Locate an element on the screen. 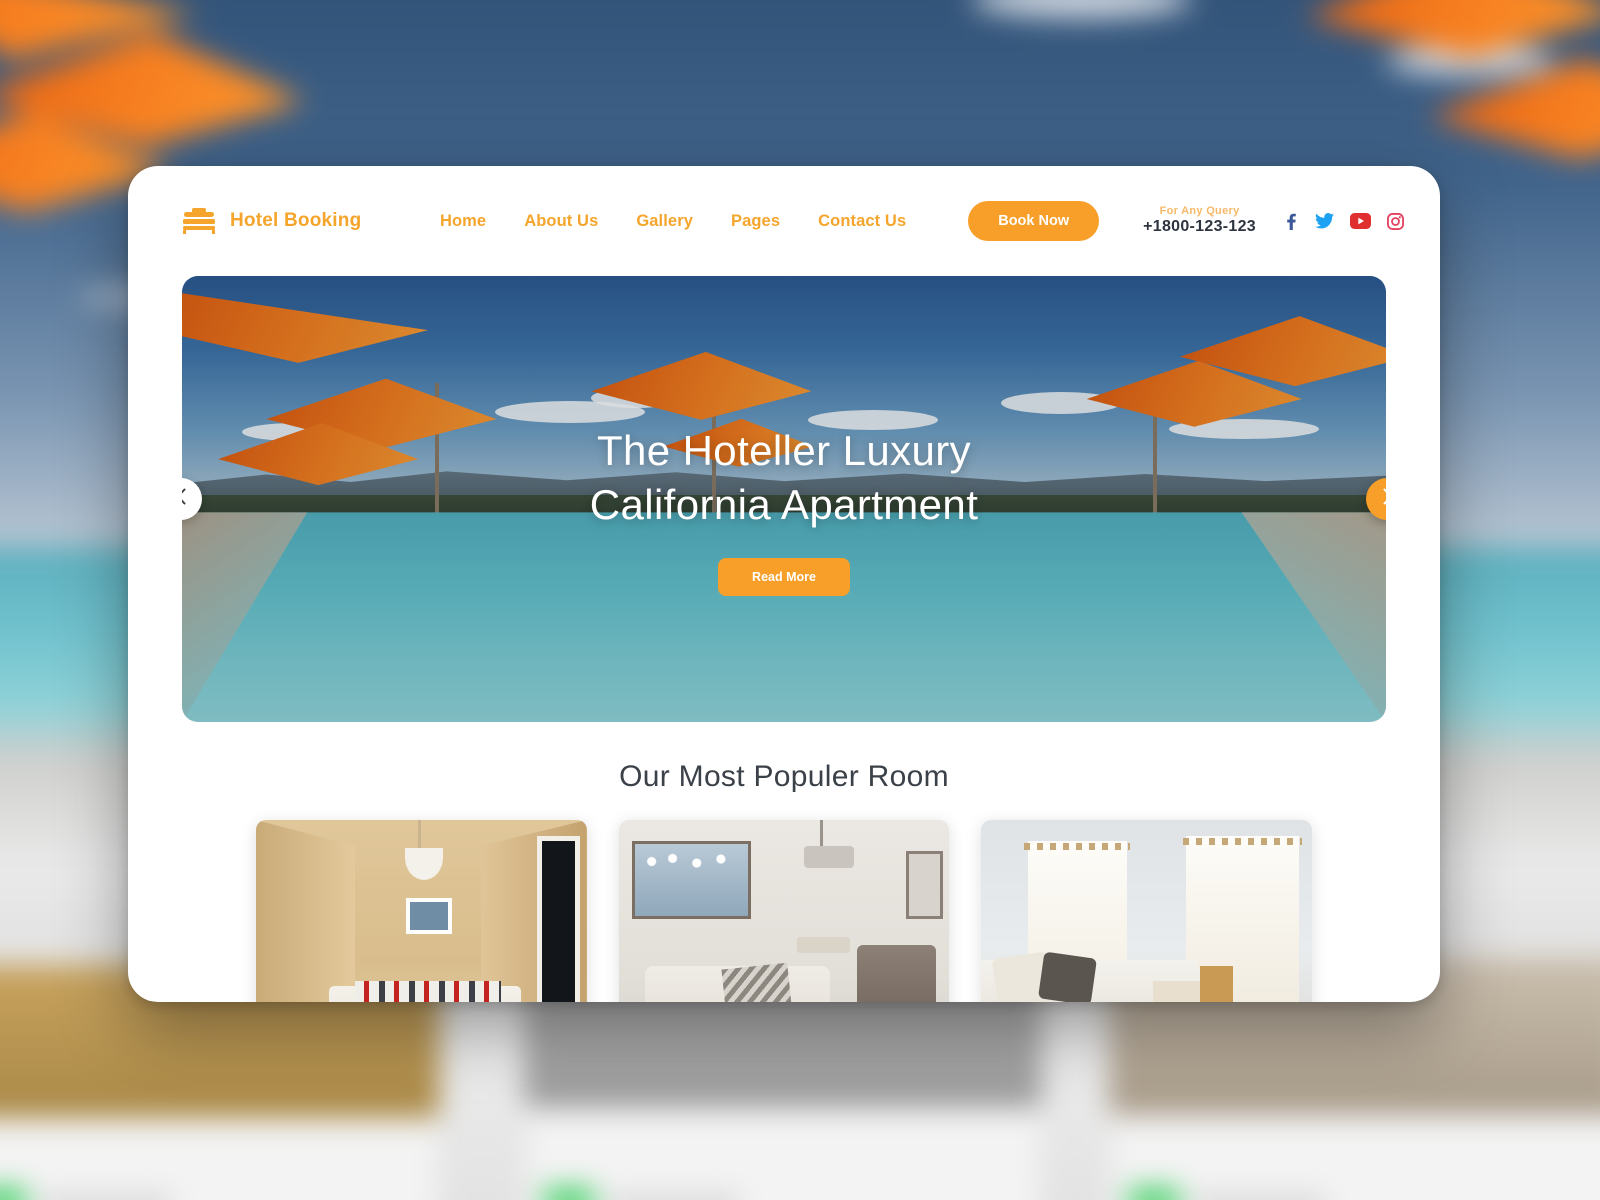 Image resolution: width=1600 pixels, height=1200 pixels. nav-item-pages: Pages is located at coordinates (755, 221).